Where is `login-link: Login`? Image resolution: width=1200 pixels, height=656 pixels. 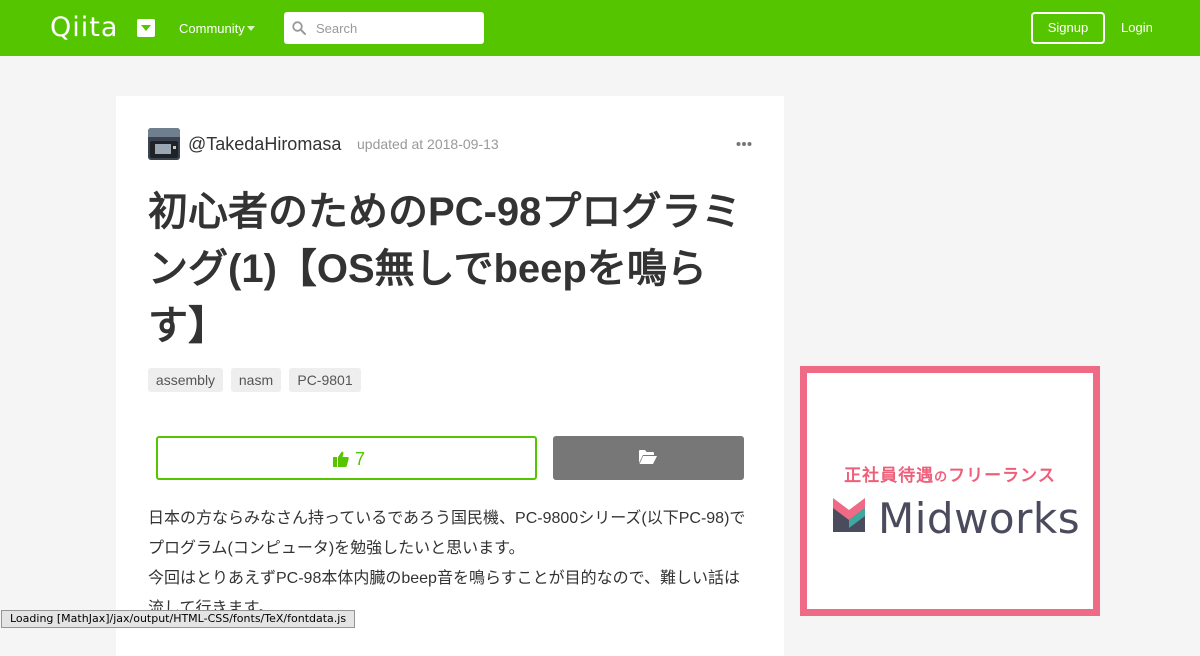
login-link: Login is located at coordinates (1137, 28).